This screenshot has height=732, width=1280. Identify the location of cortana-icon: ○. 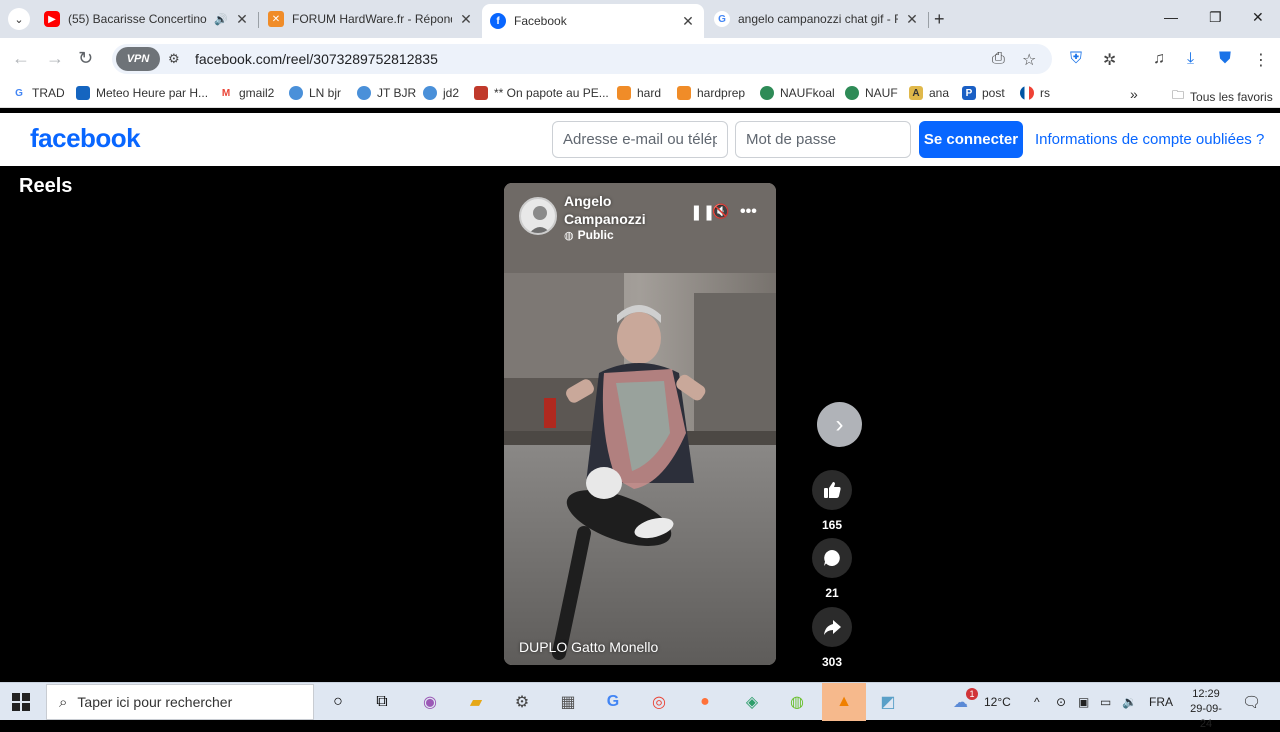
(338, 702).